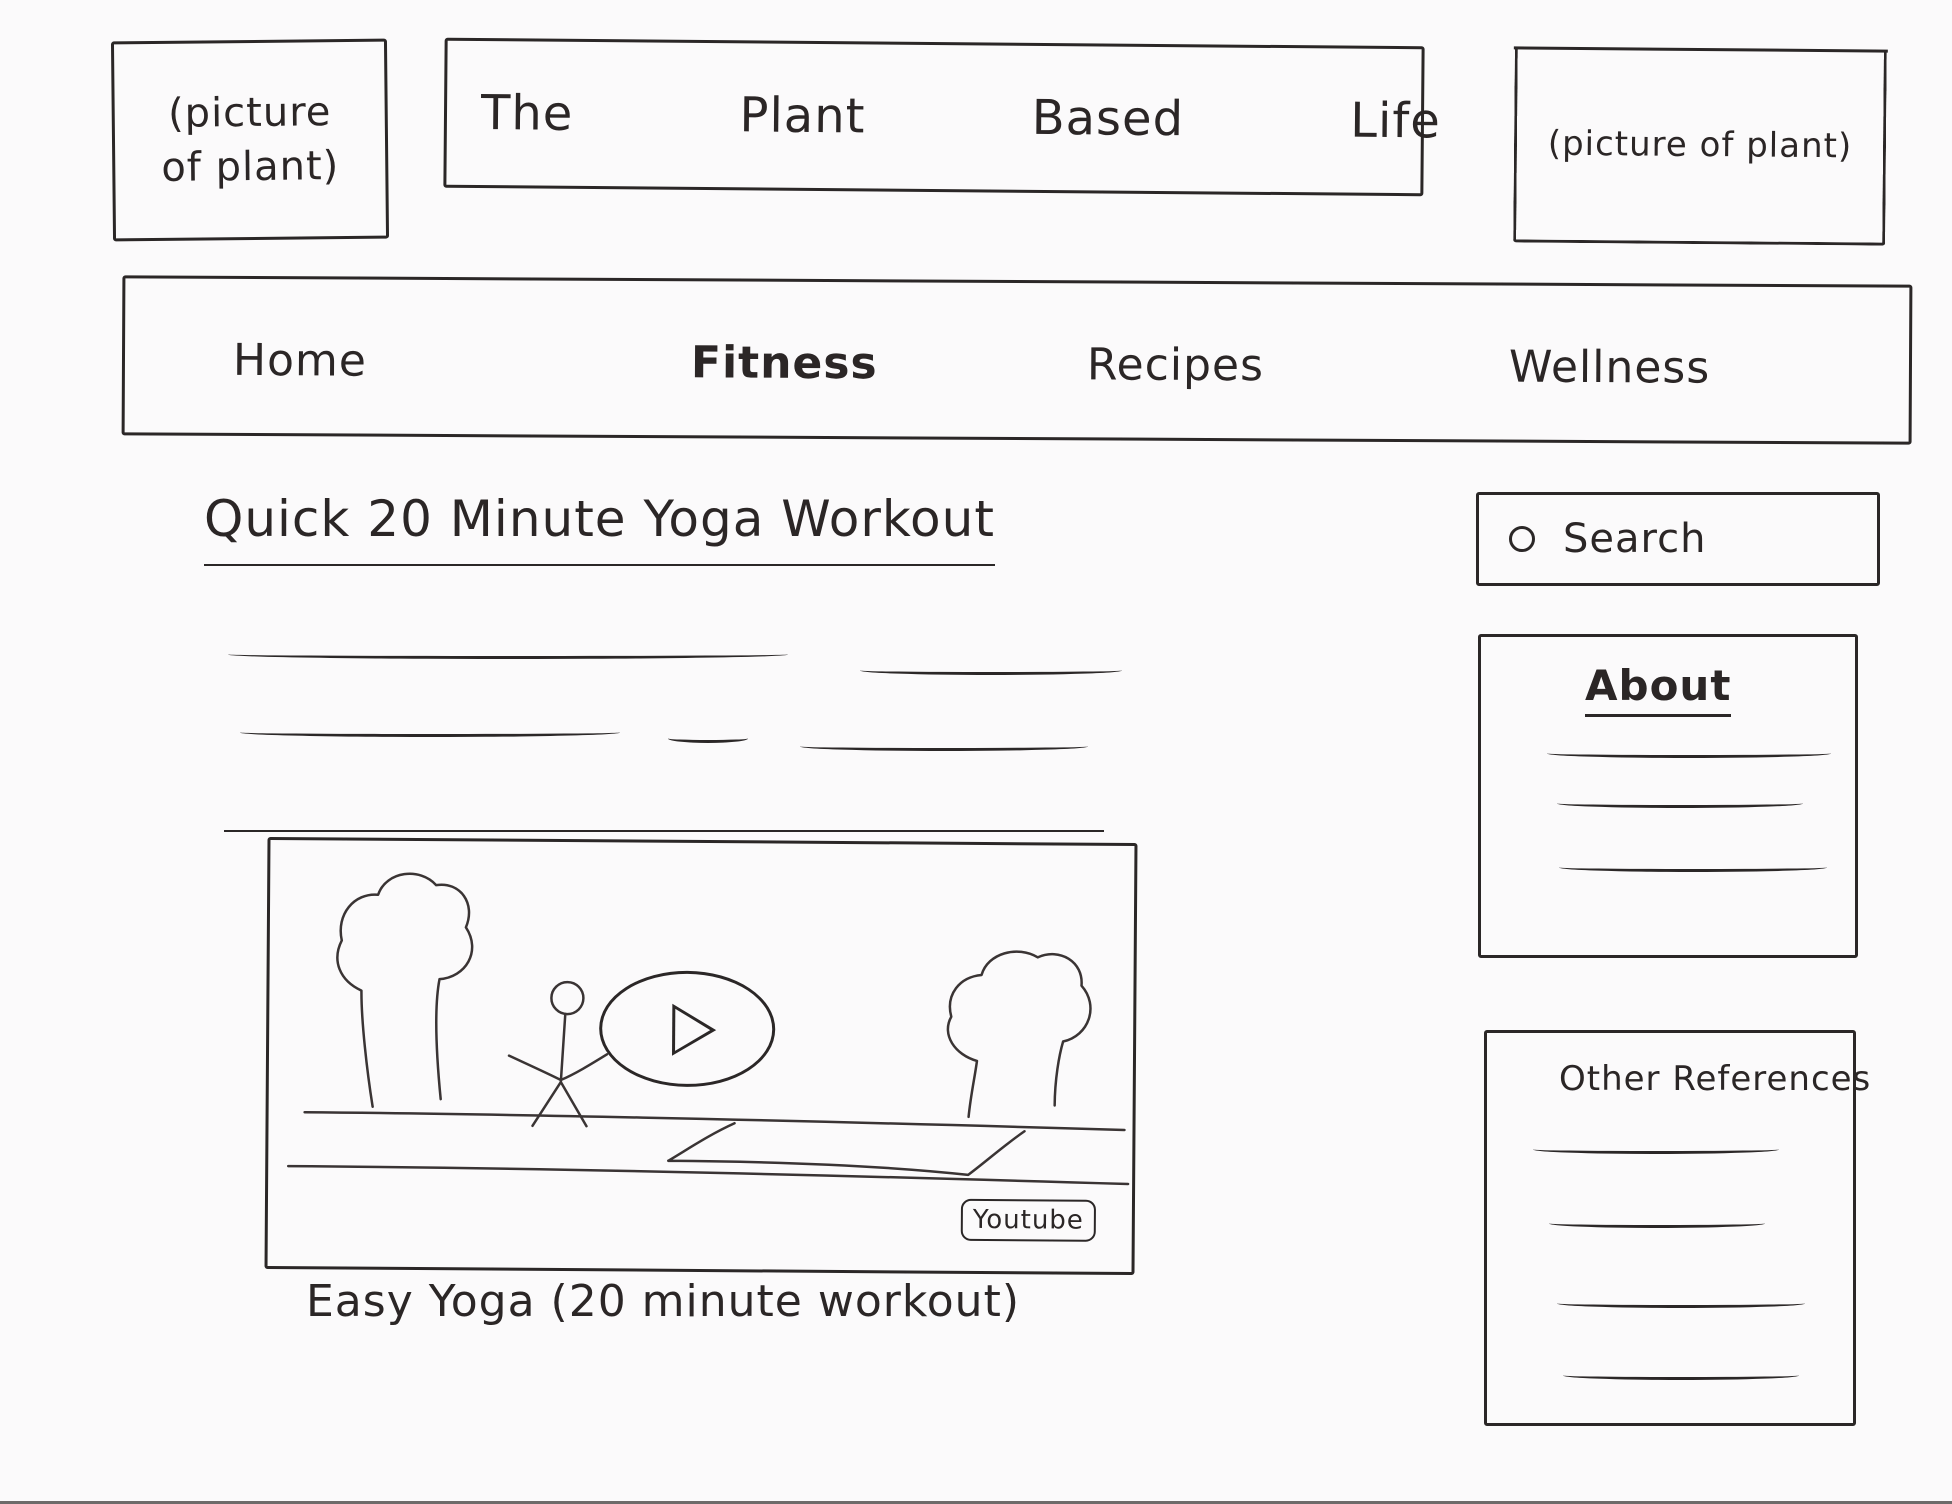  I want to click on search-placeholder: Search, so click(1635, 539).